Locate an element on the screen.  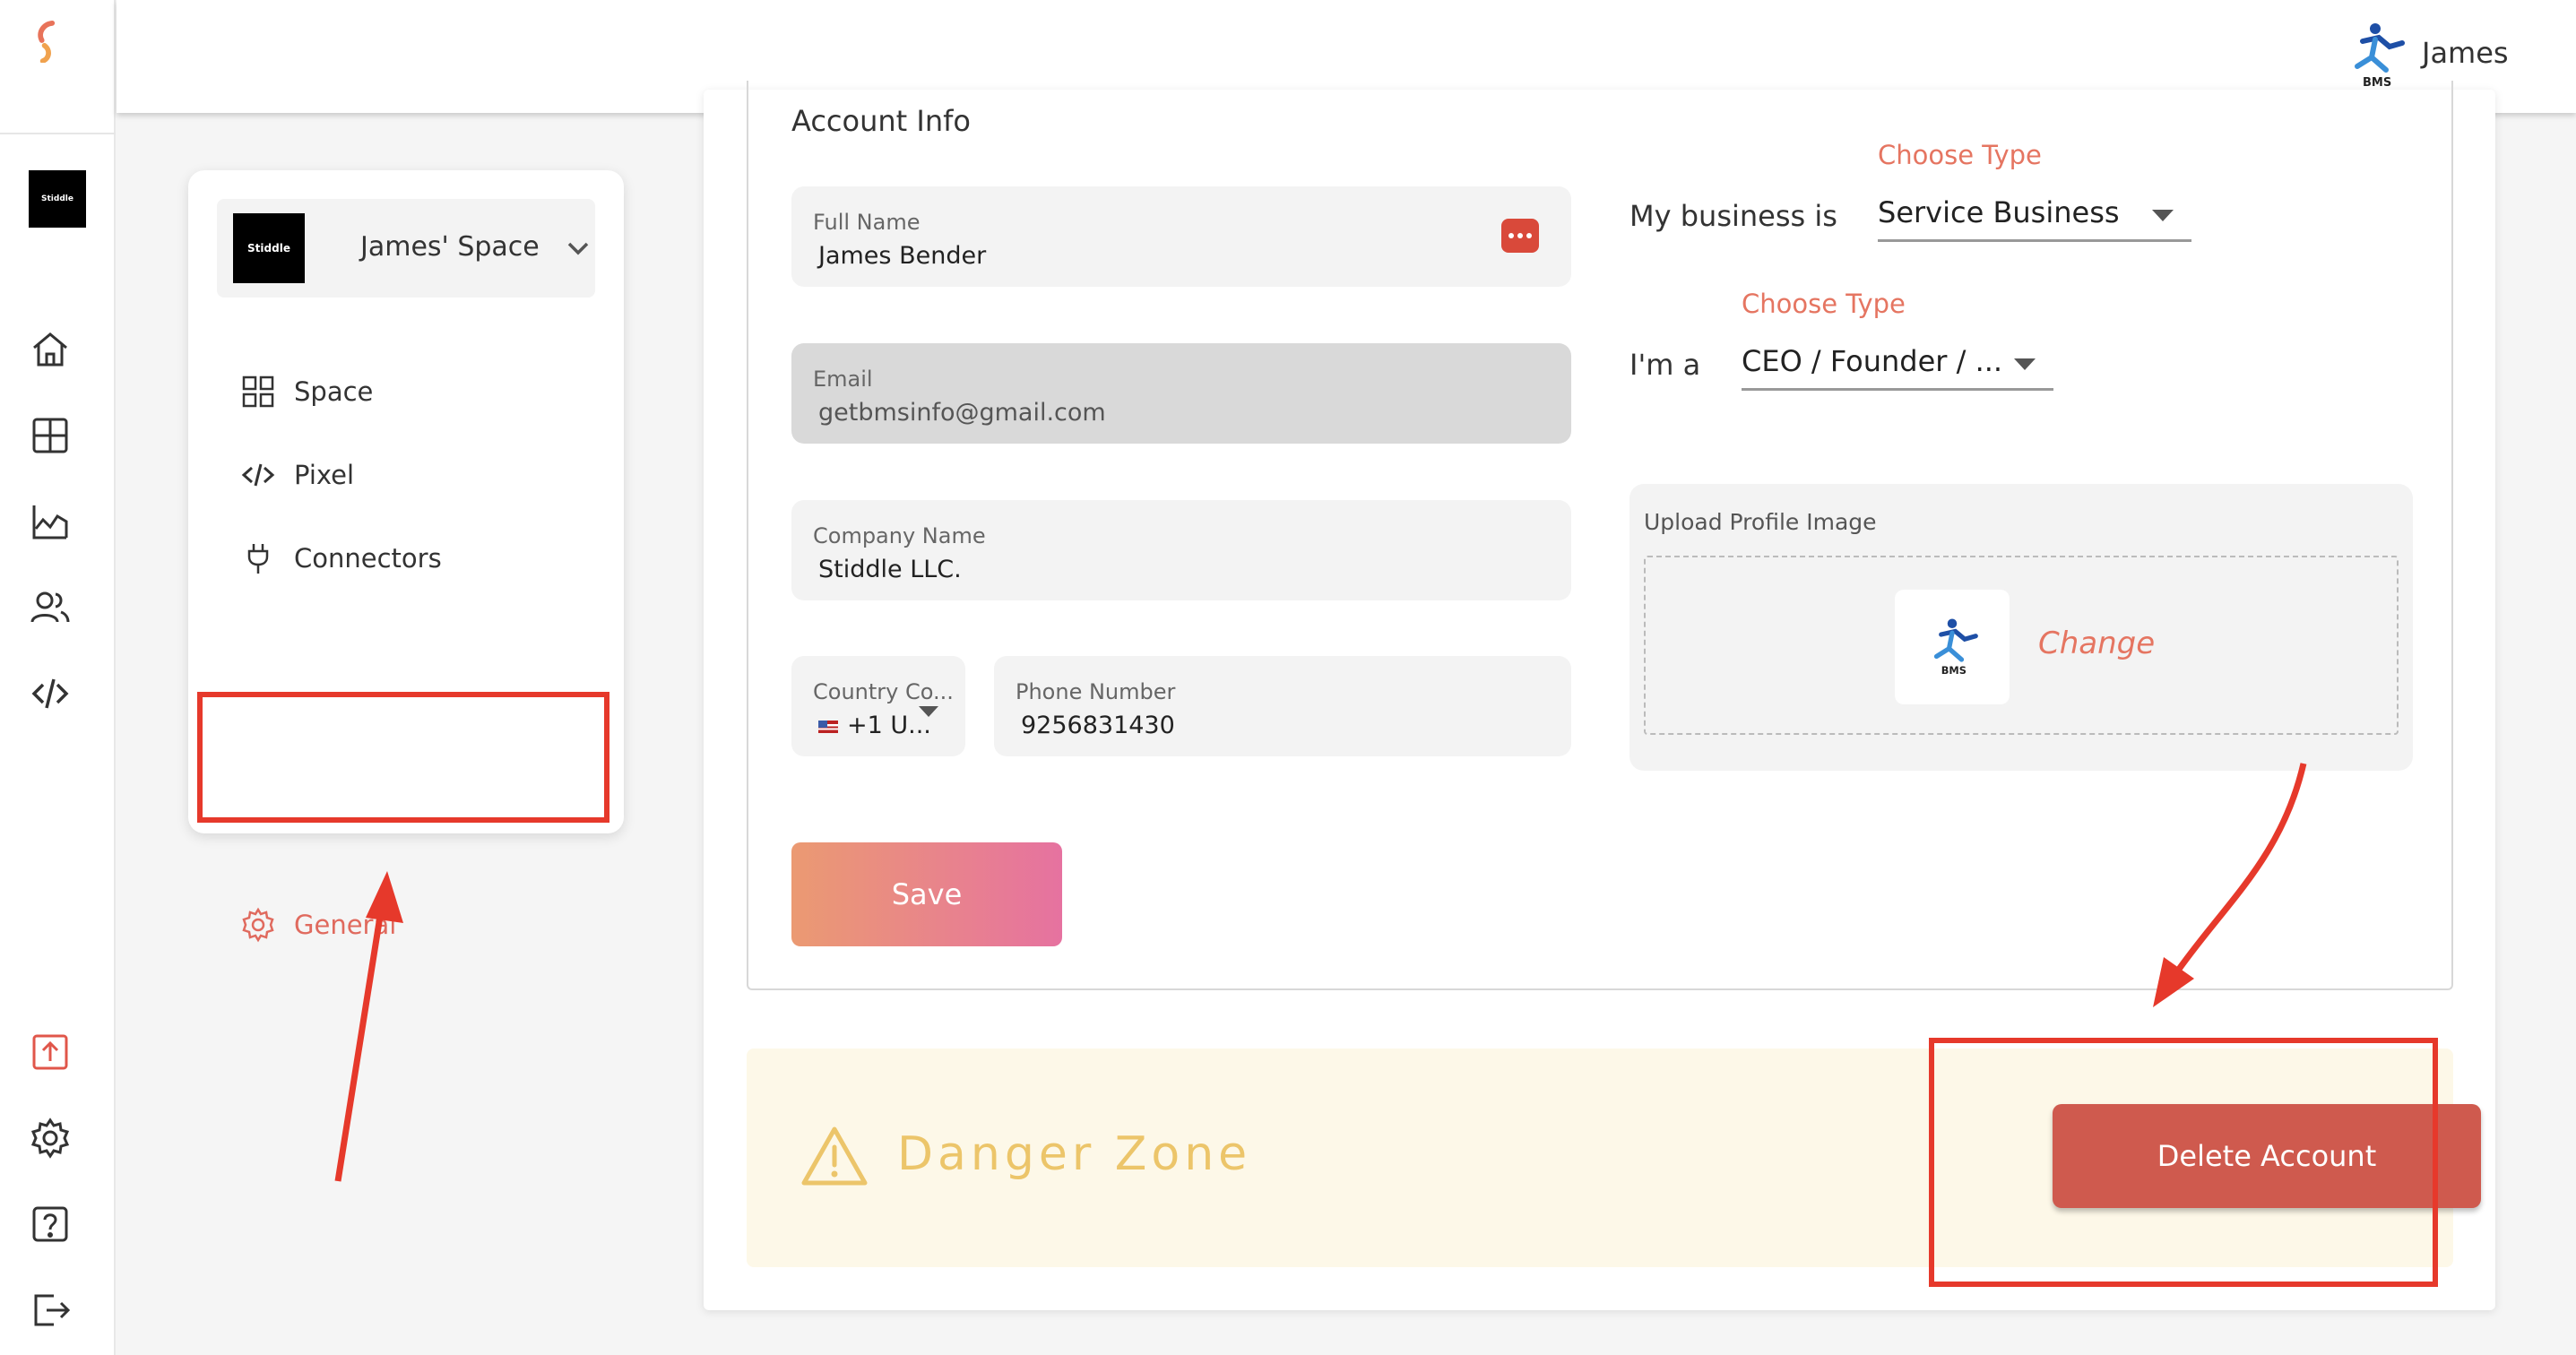
upload-label: Upload Profile Image is located at coordinates (1760, 522).